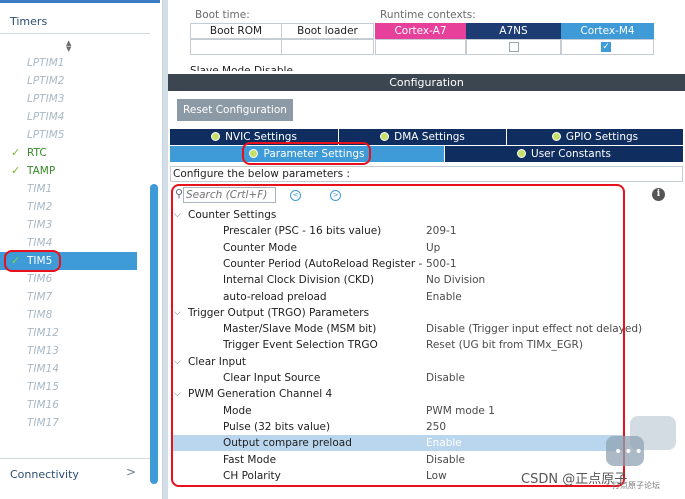 This screenshot has width=685, height=499. What do you see at coordinates (43, 387) in the screenshot?
I see `sidebar-item-label: TIM15` at bounding box center [43, 387].